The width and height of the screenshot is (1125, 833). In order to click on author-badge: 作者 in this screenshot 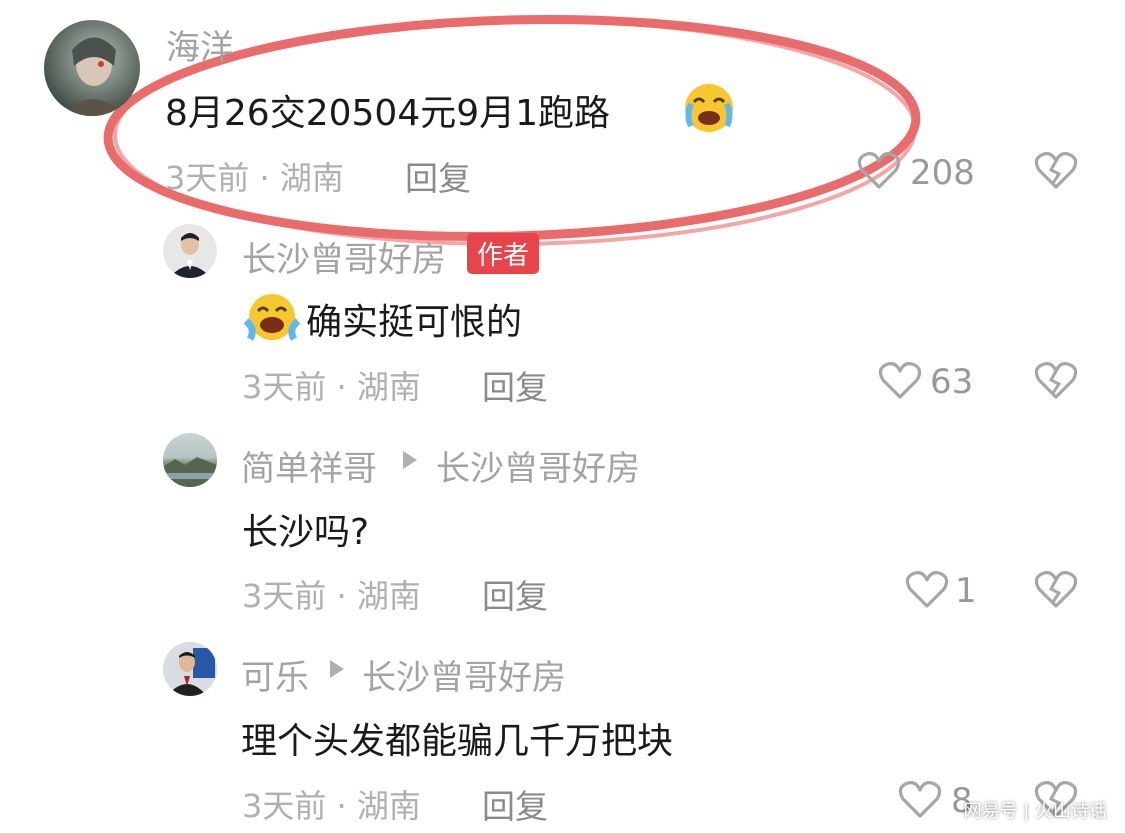, I will do `click(503, 253)`.